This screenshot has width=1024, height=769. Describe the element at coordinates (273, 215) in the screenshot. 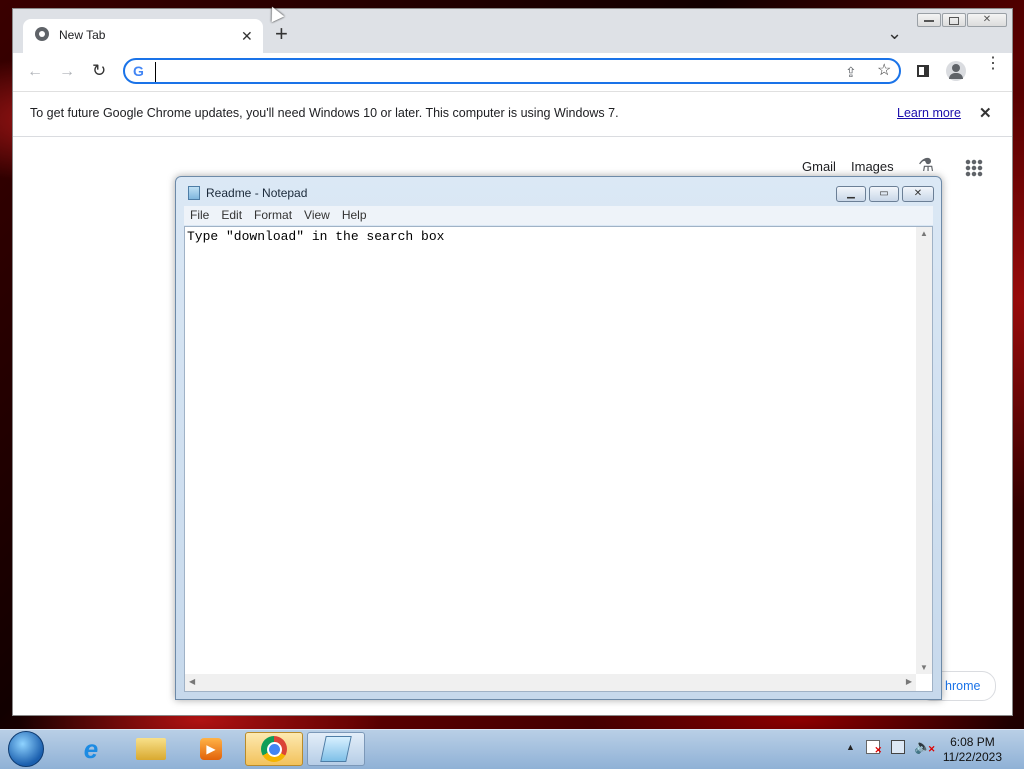

I see `menu-format: Format` at that location.